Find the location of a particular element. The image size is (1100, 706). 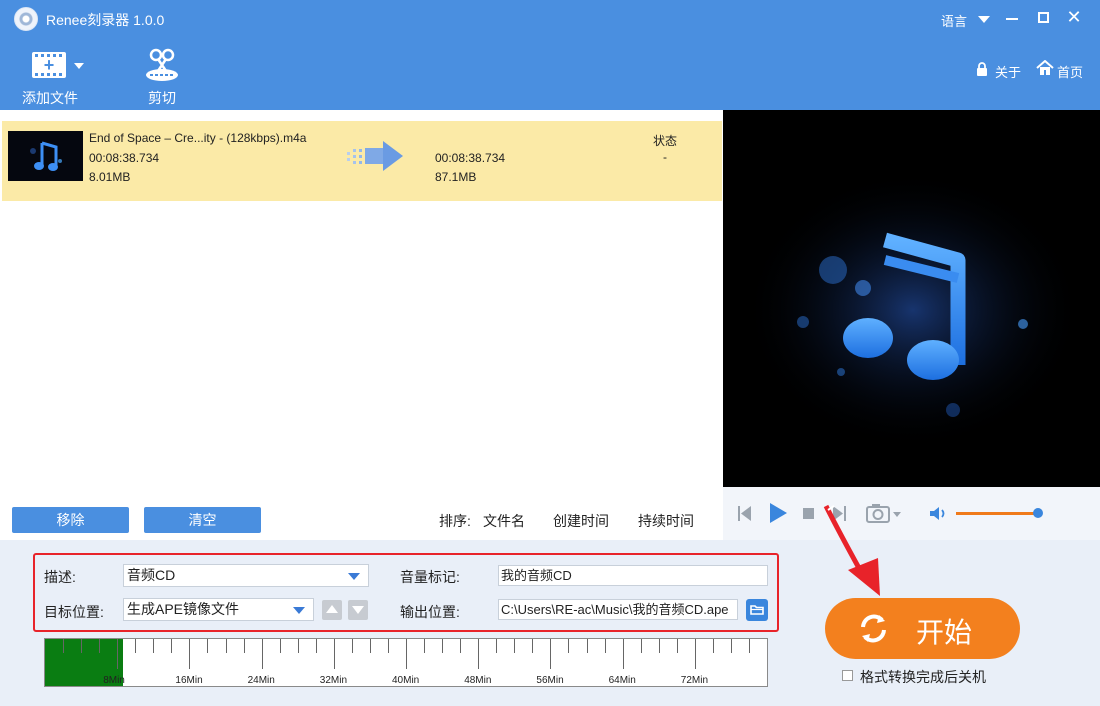

minimize-button is located at coordinates (1012, 19).